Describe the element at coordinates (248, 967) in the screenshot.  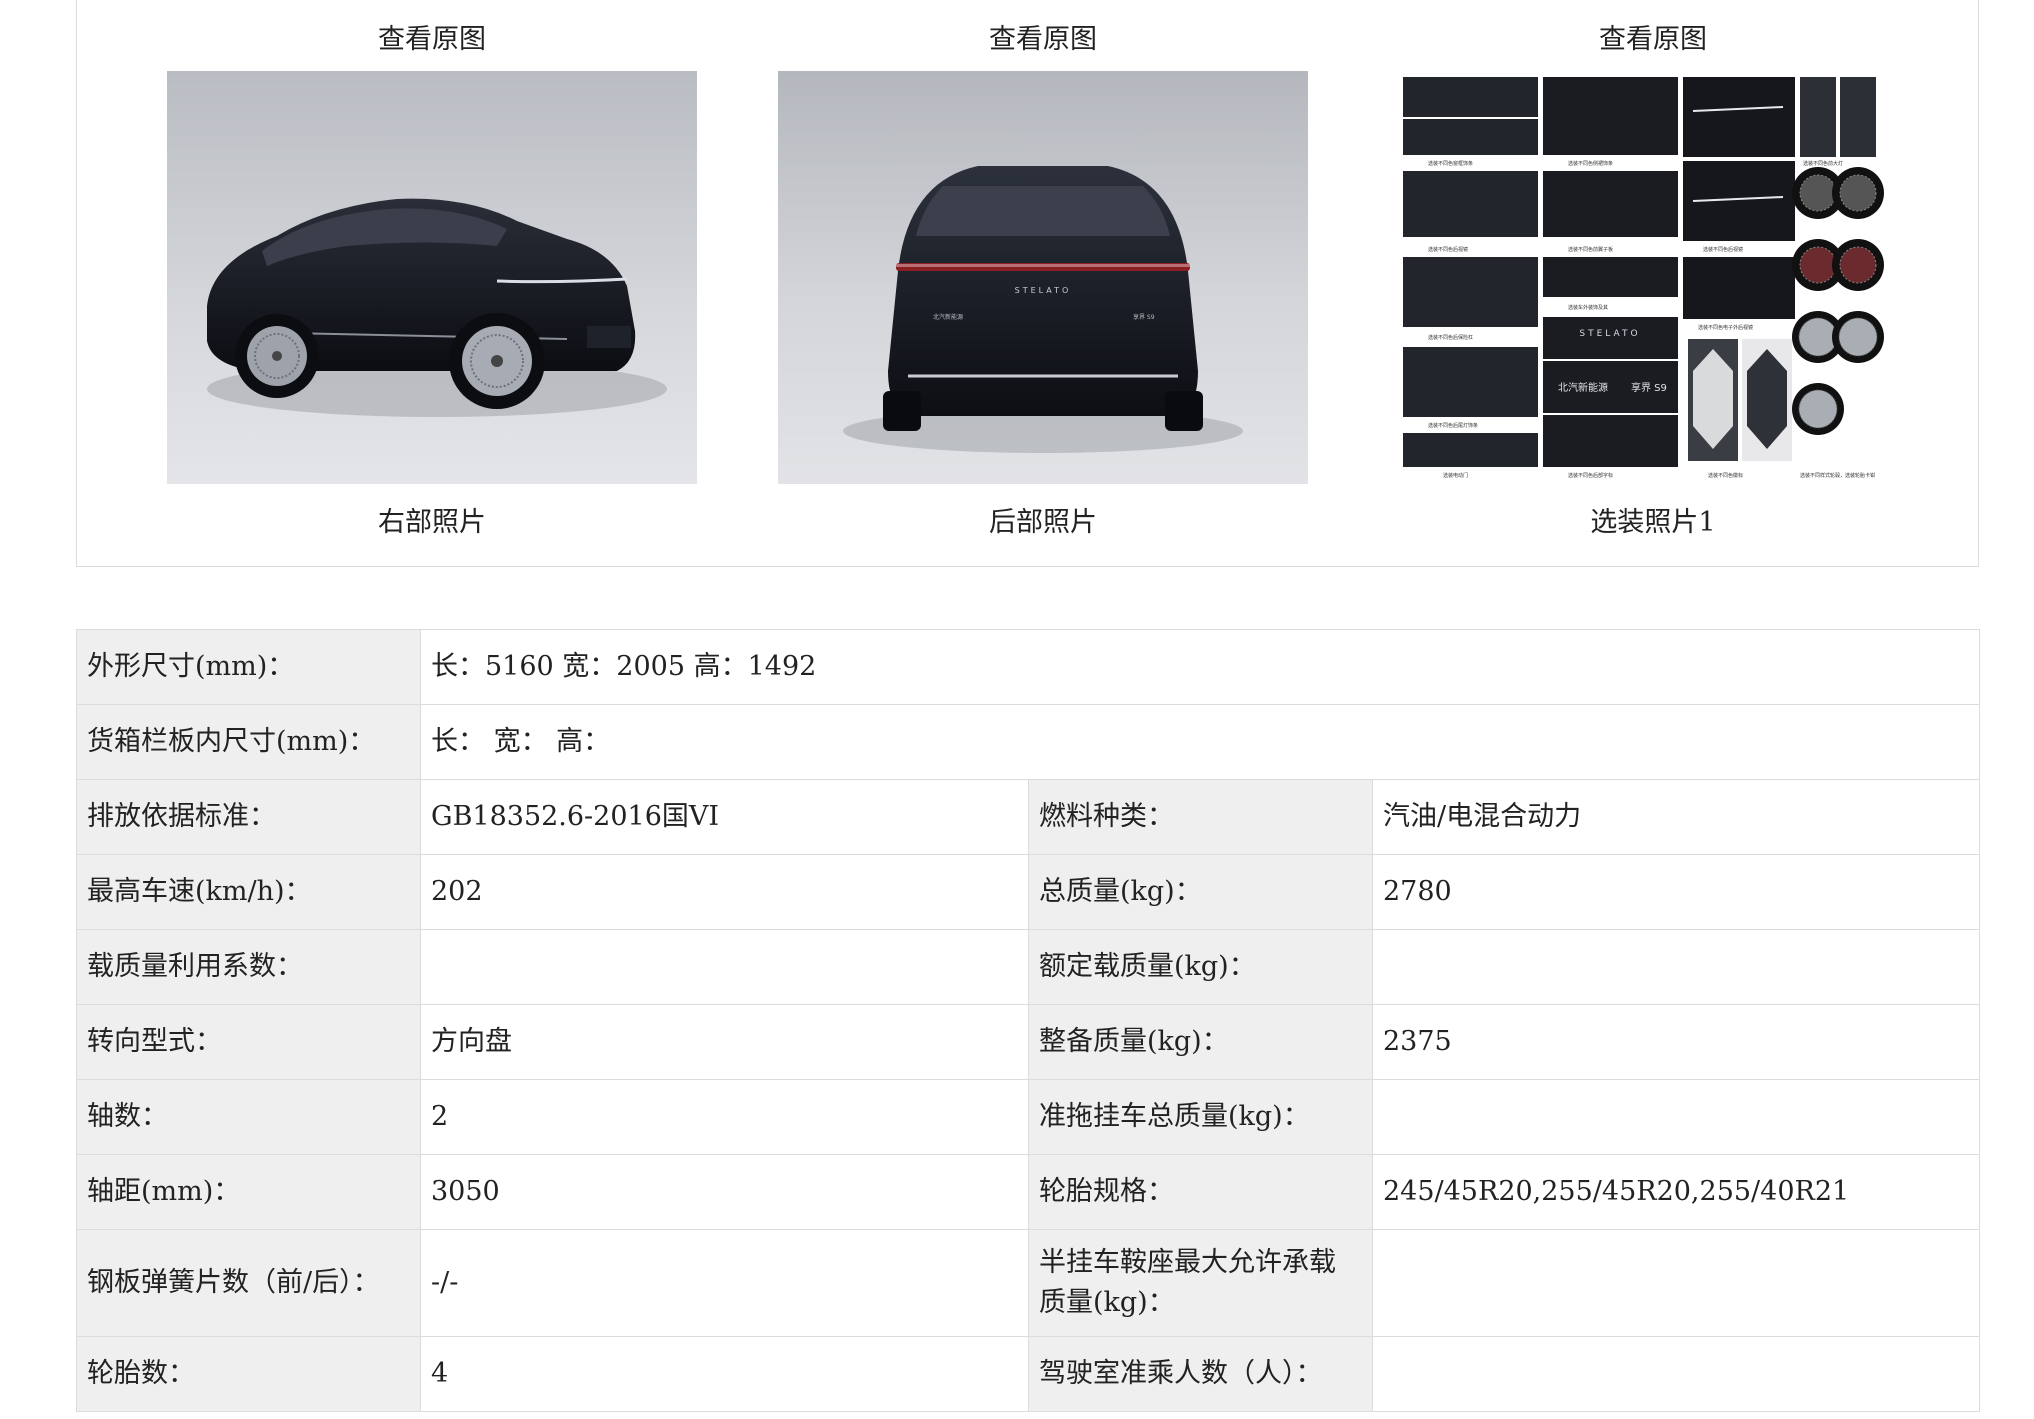
I see `spec-label: 载质量利用系数：` at that location.